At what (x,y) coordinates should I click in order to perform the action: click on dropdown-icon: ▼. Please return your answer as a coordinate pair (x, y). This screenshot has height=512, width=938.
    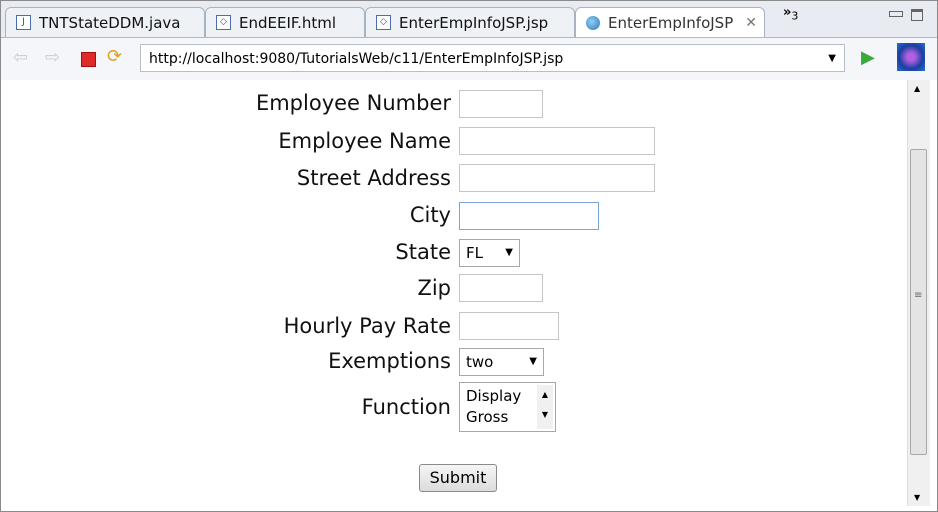
    Looking at the image, I should click on (832, 59).